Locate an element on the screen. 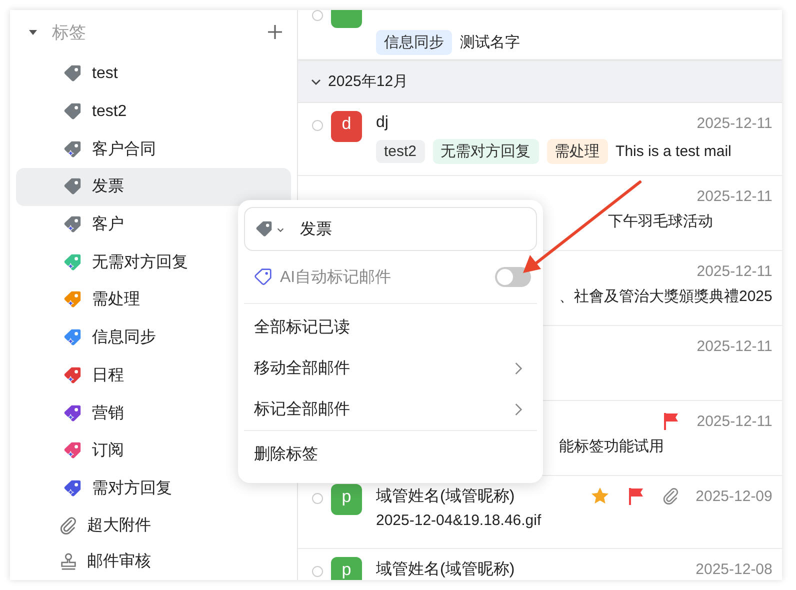 The image size is (796, 590). mail-row: d dj 2025-12-11 test2 无需对方回复 需处理 This is a test mail is located at coordinates (540, 139).